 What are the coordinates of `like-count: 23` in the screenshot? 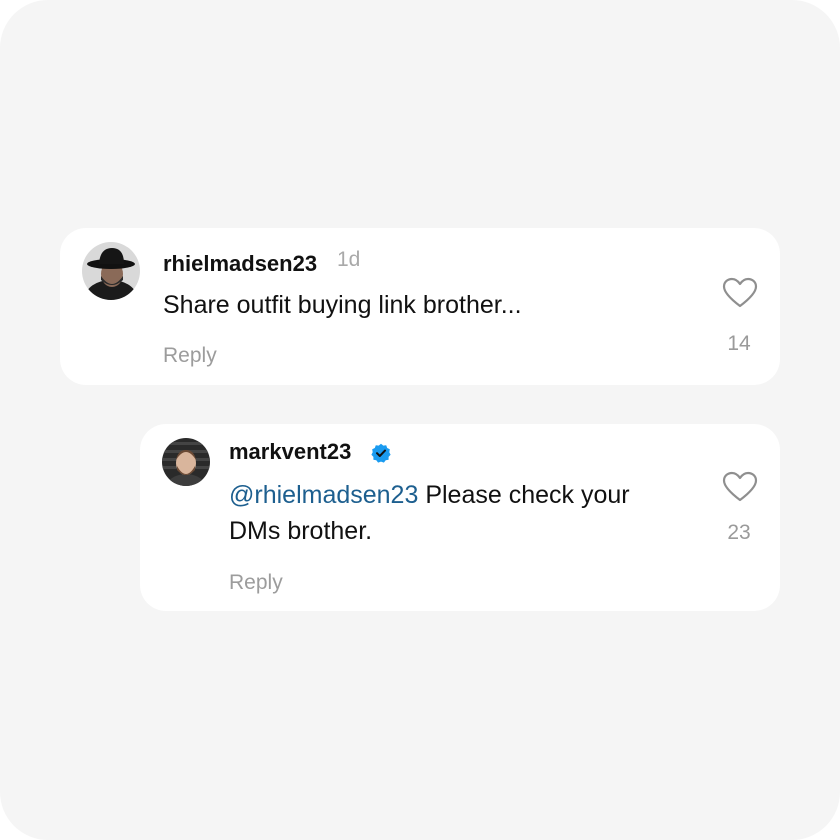 It's located at (739, 532).